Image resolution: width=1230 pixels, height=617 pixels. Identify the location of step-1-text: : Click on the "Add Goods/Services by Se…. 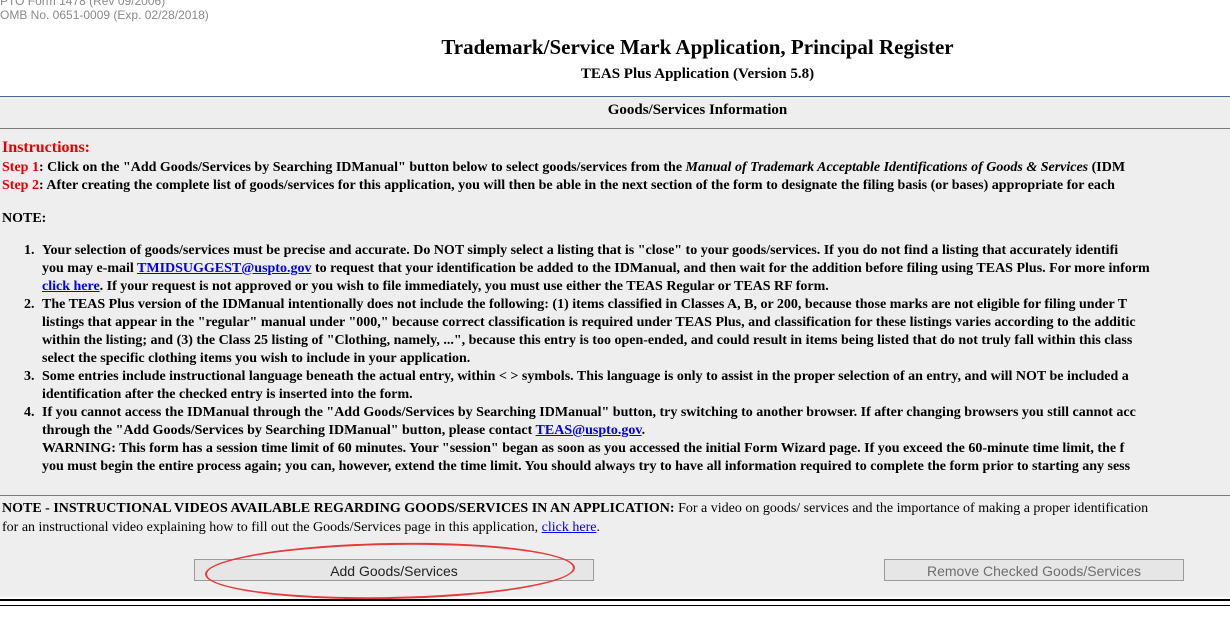
(362, 167).